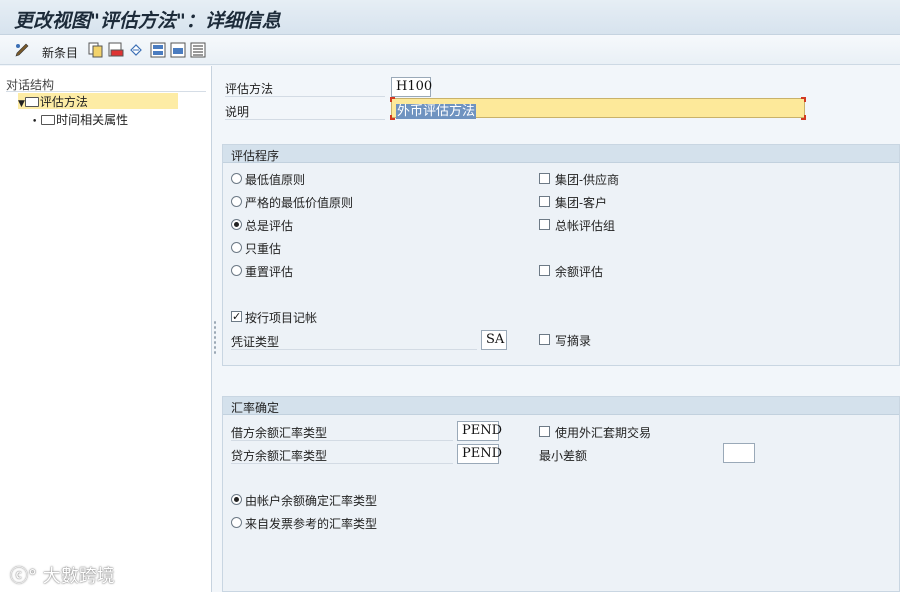 The image size is (900, 592). I want to click on group-title: 汇率确定, so click(561, 406).